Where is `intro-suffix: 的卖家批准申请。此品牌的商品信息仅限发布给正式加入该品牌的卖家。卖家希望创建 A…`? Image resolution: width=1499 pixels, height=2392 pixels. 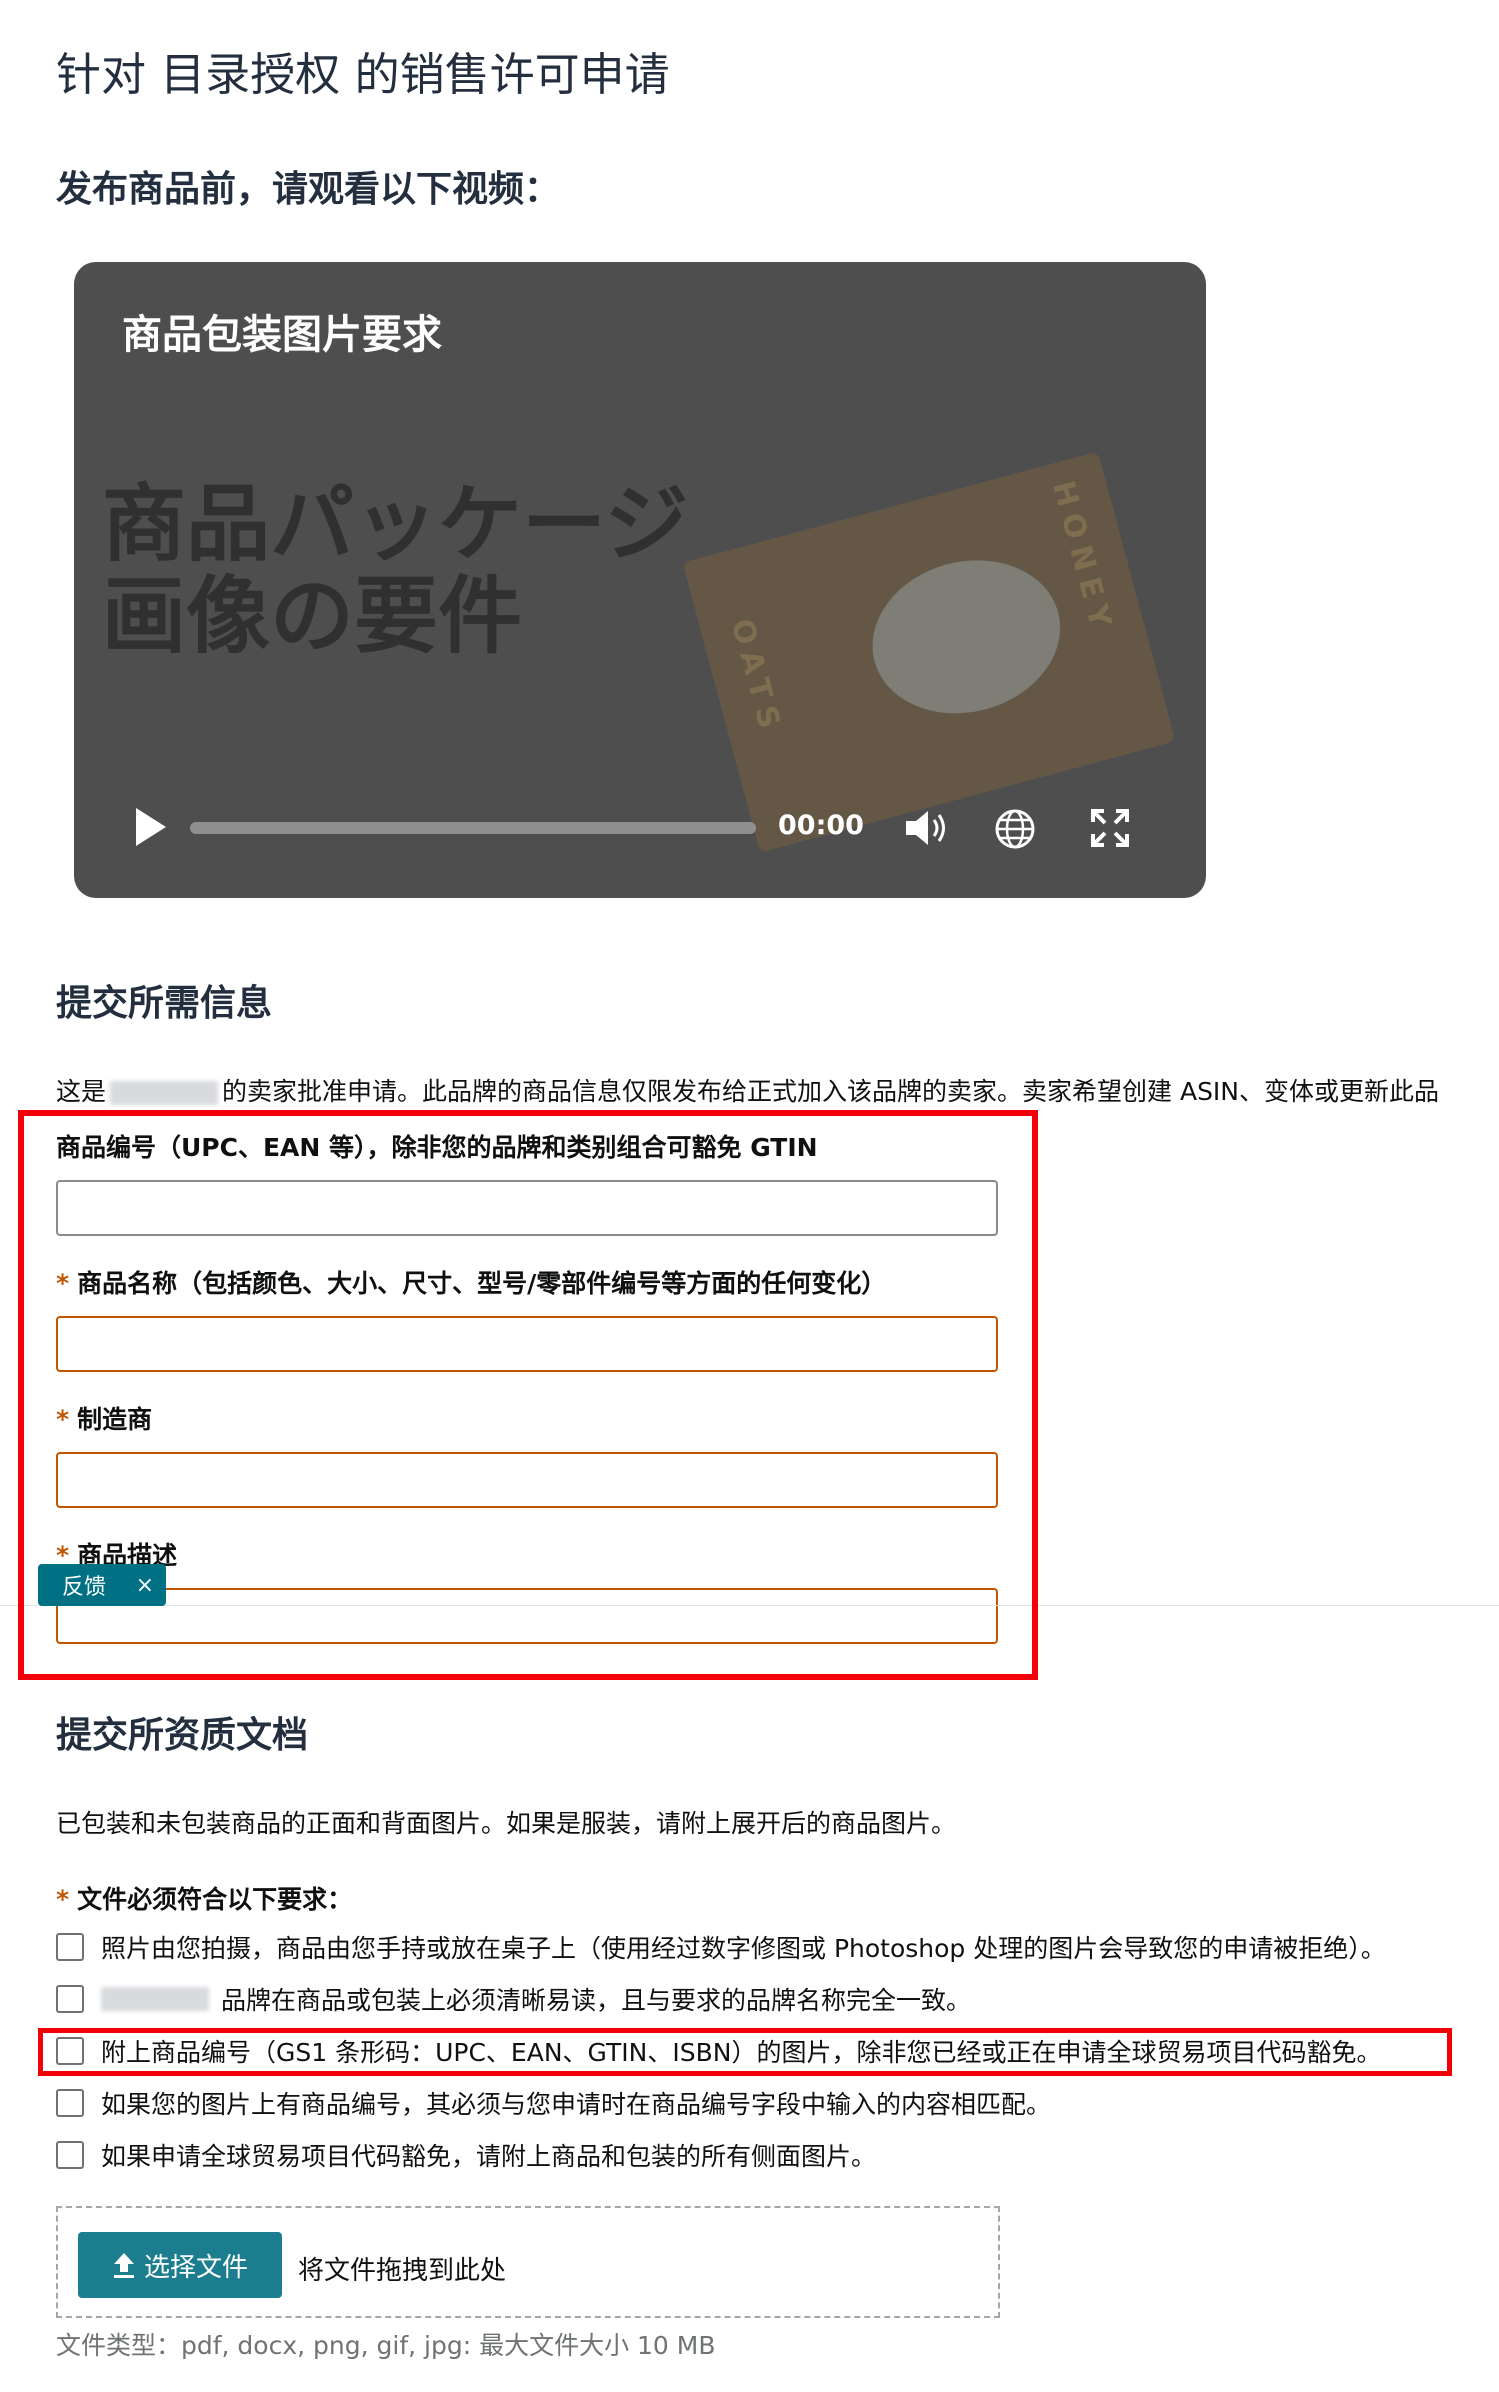 intro-suffix: 的卖家批准申请。此品牌的商品信息仅限发布给正式加入该品牌的卖家。卖家希望创建 A… is located at coordinates (831, 1091).